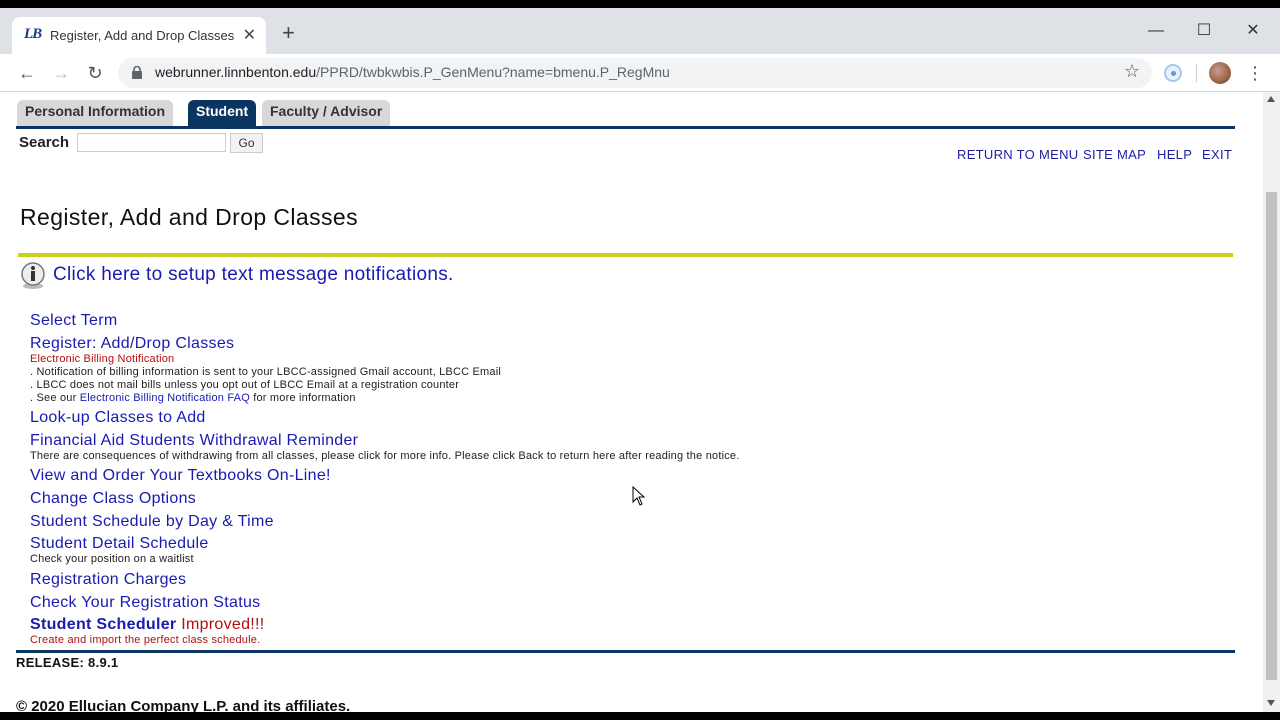 This screenshot has height=720, width=1280. I want to click on student-scheduler-link: Student Scheduler Improved!!!, so click(147, 625).